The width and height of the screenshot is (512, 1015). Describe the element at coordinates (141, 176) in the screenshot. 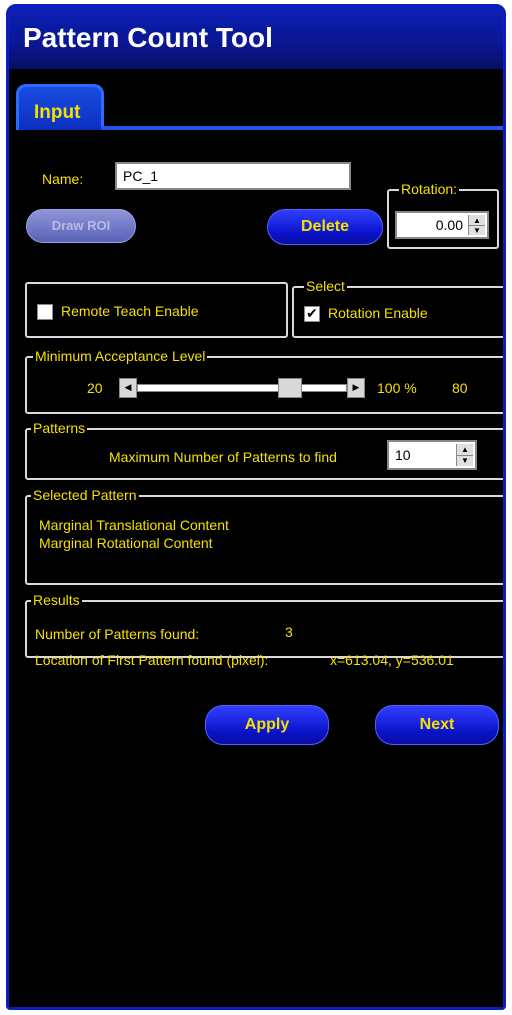

I see `name-value: PC_1` at that location.